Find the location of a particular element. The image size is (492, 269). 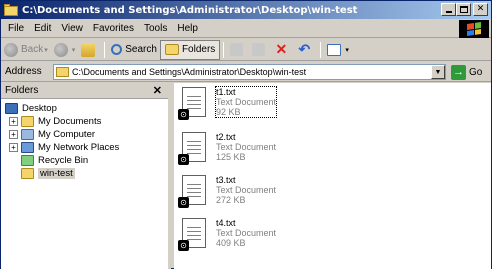

menu-help: Help is located at coordinates (187, 28).